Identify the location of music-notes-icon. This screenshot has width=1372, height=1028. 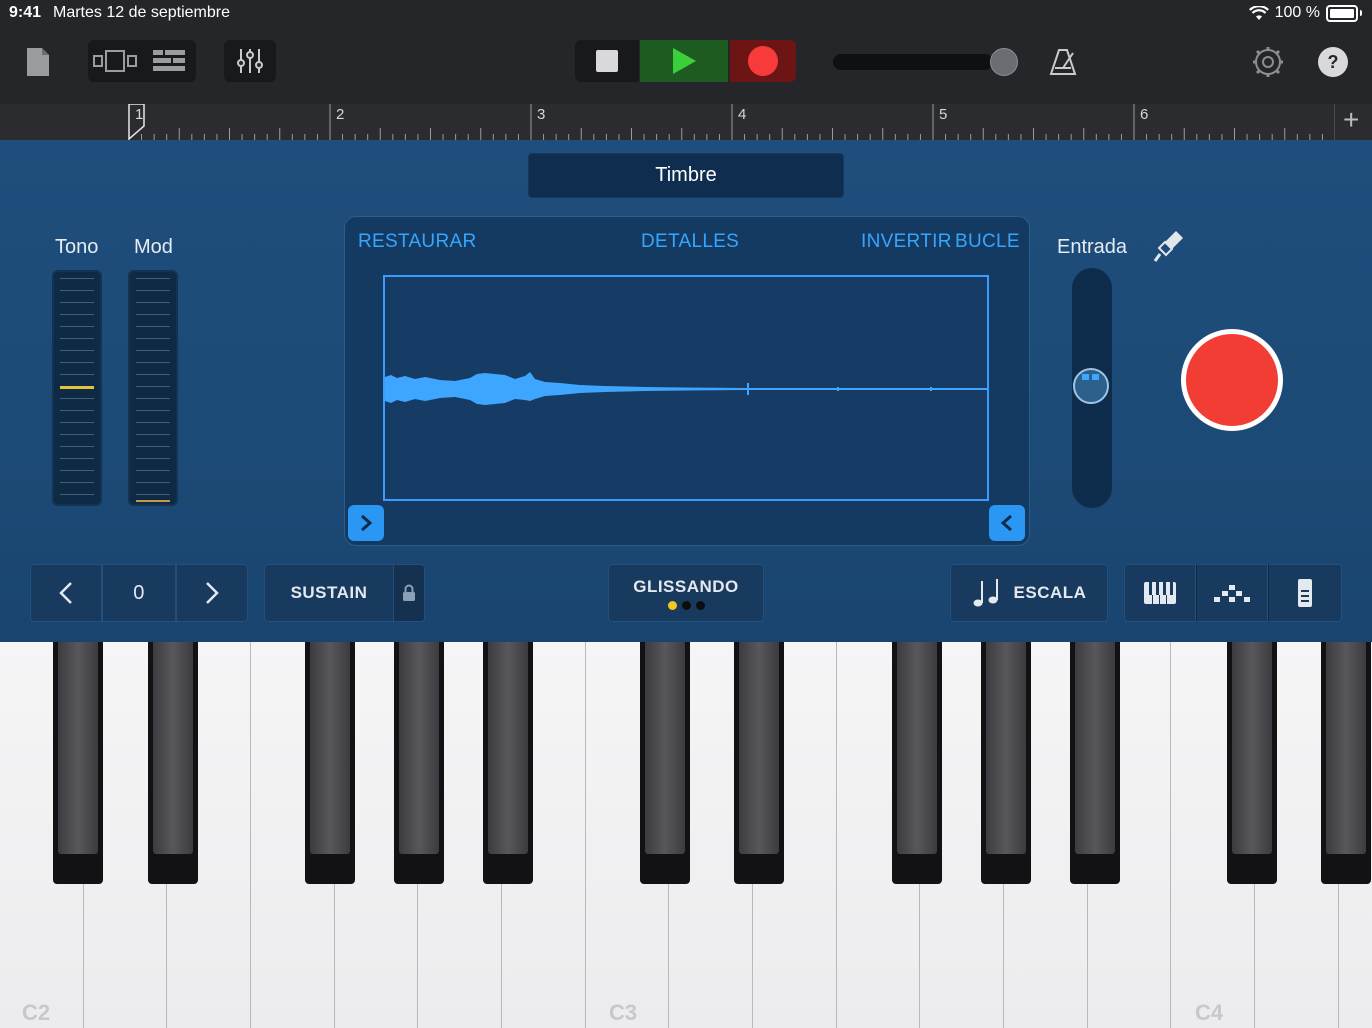
(985, 593).